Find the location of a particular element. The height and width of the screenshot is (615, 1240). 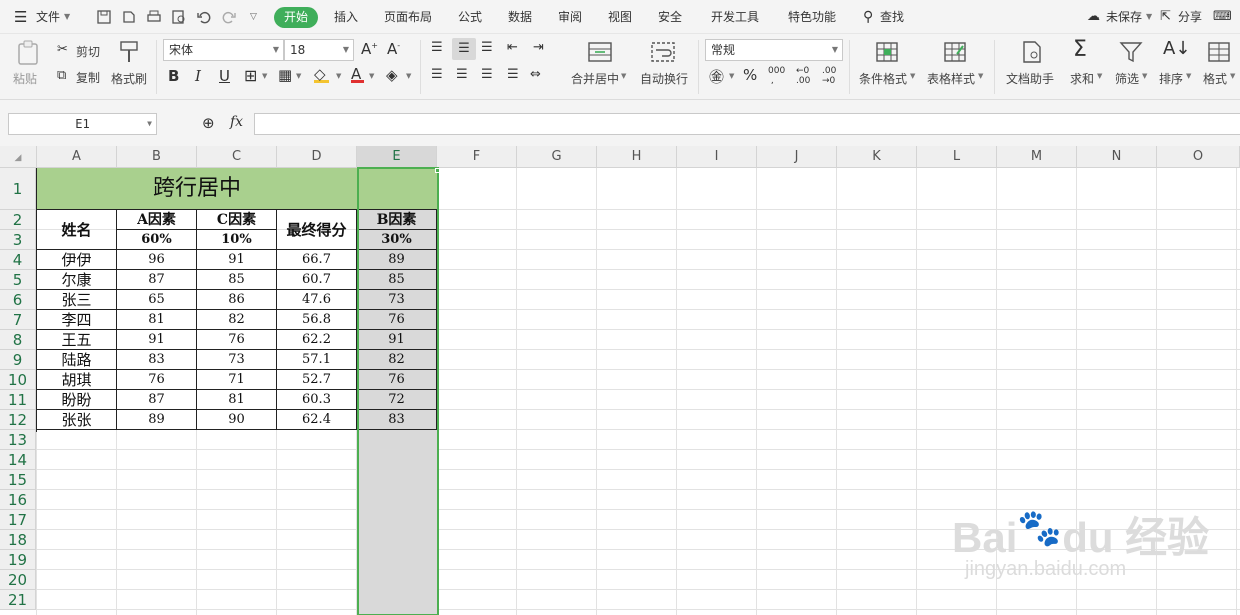

cell-name: 盼盼 is located at coordinates (77, 400).